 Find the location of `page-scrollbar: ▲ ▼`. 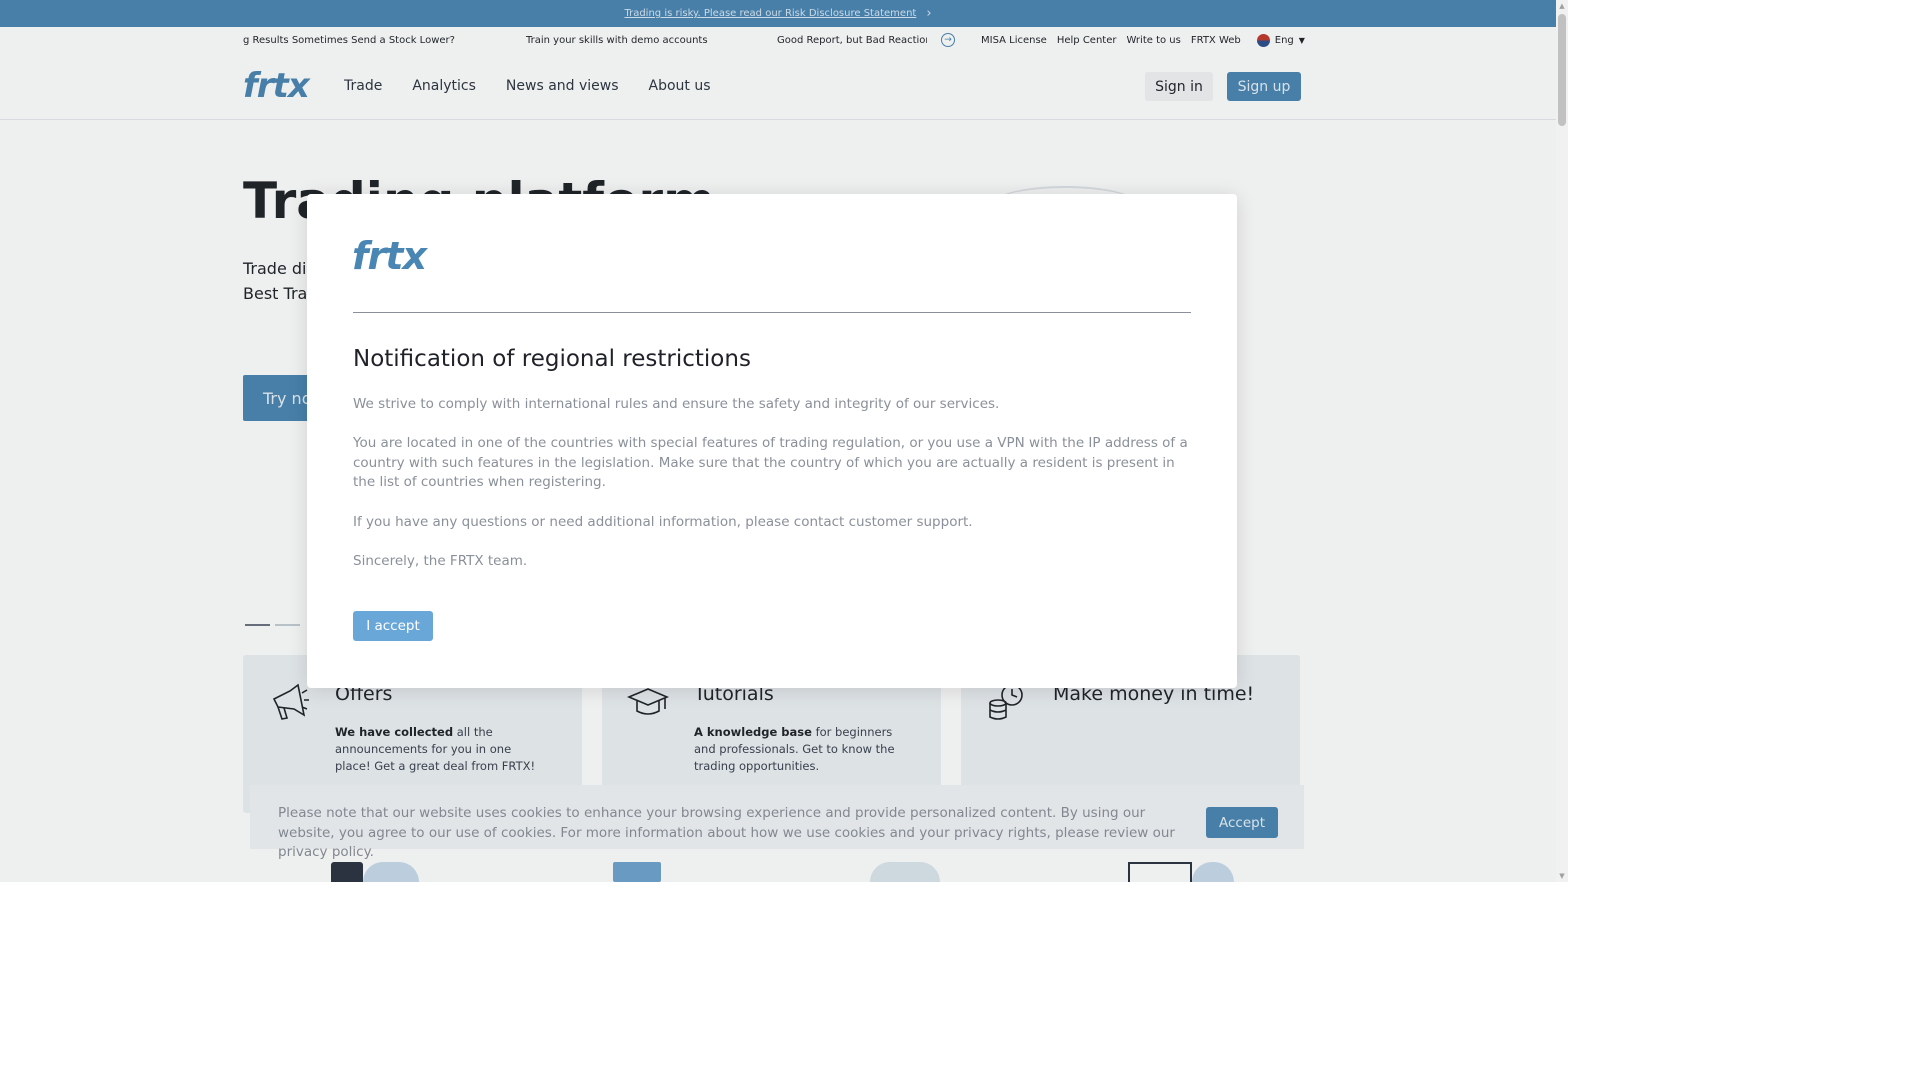

page-scrollbar: ▲ ▼ is located at coordinates (1562, 441).